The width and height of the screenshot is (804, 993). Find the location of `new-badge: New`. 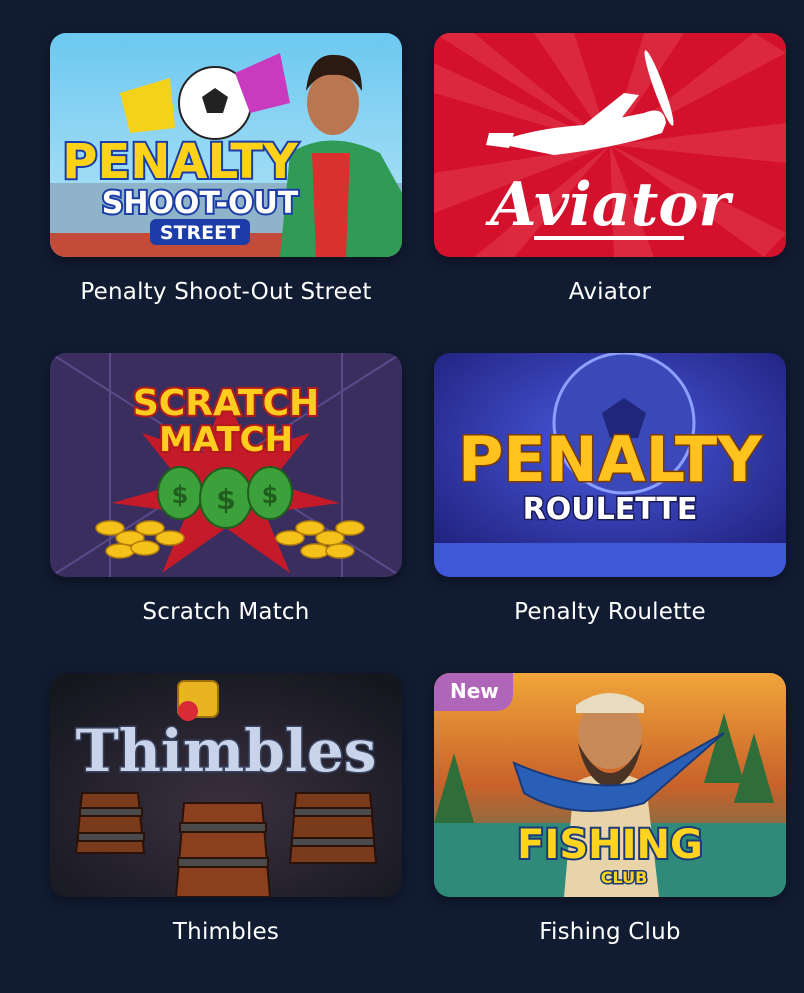

new-badge: New is located at coordinates (473, 692).